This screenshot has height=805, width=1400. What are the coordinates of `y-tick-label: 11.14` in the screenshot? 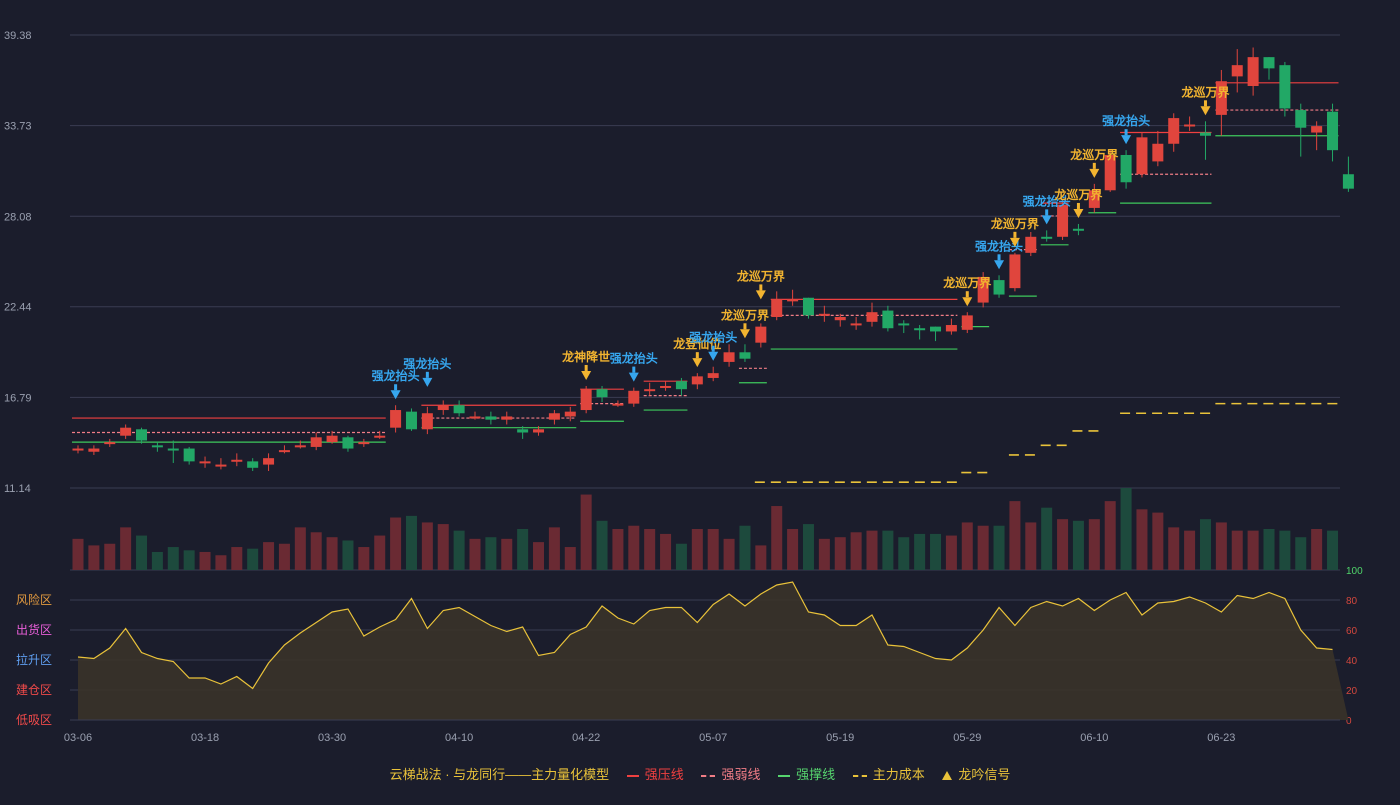 It's located at (17, 489).